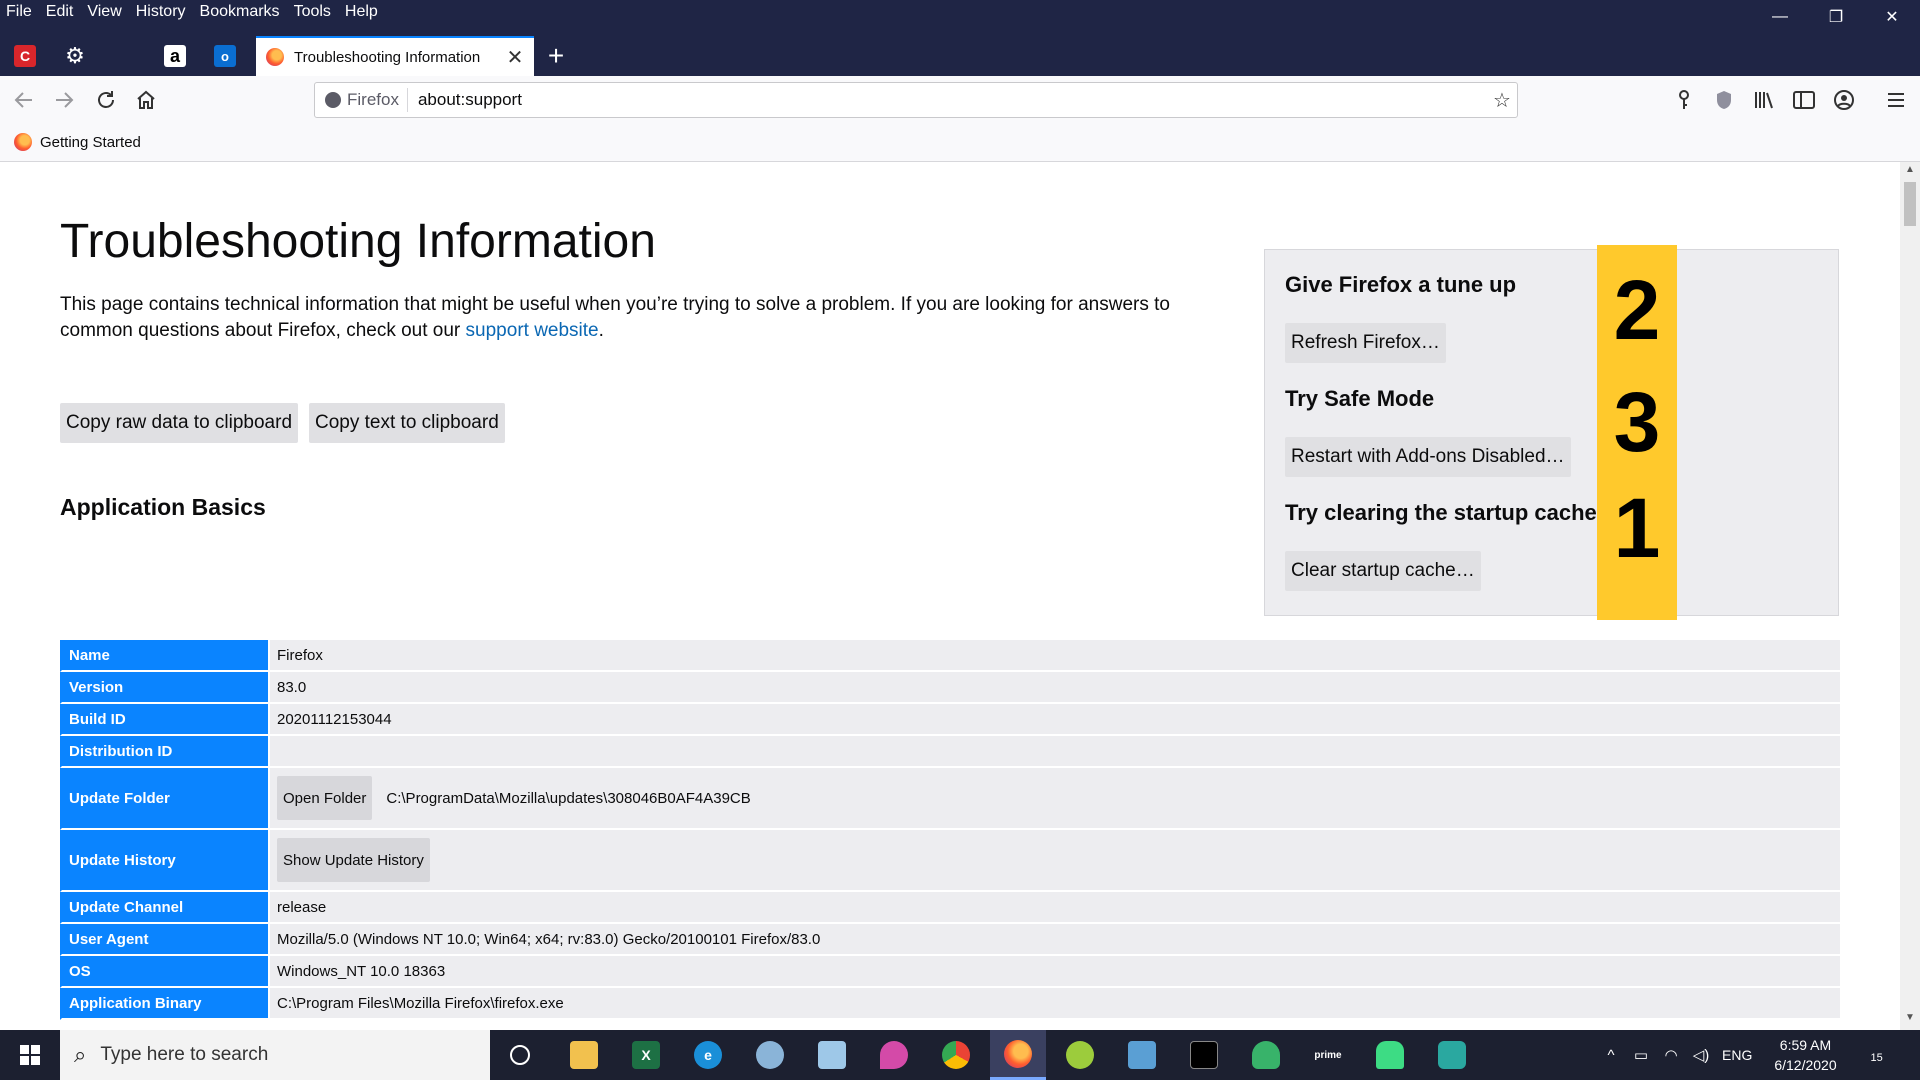 This screenshot has height=1080, width=1920. What do you see at coordinates (165, 972) in the screenshot?
I see `row-label: OS` at bounding box center [165, 972].